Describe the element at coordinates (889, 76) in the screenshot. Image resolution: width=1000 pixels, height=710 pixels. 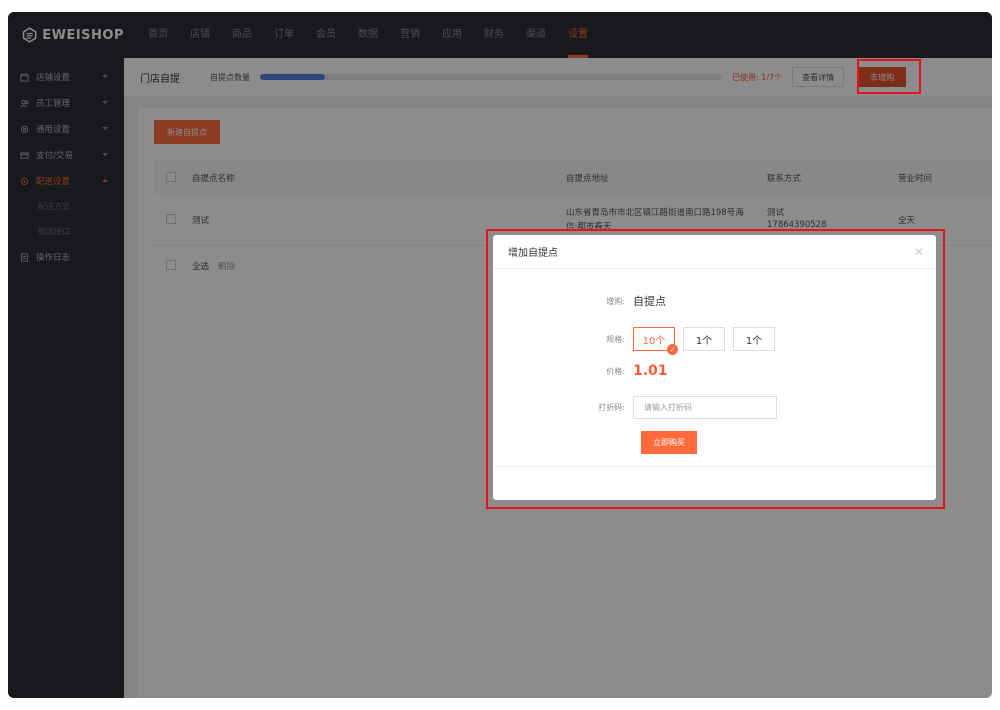
I see `highlight-box-buy-button` at that location.